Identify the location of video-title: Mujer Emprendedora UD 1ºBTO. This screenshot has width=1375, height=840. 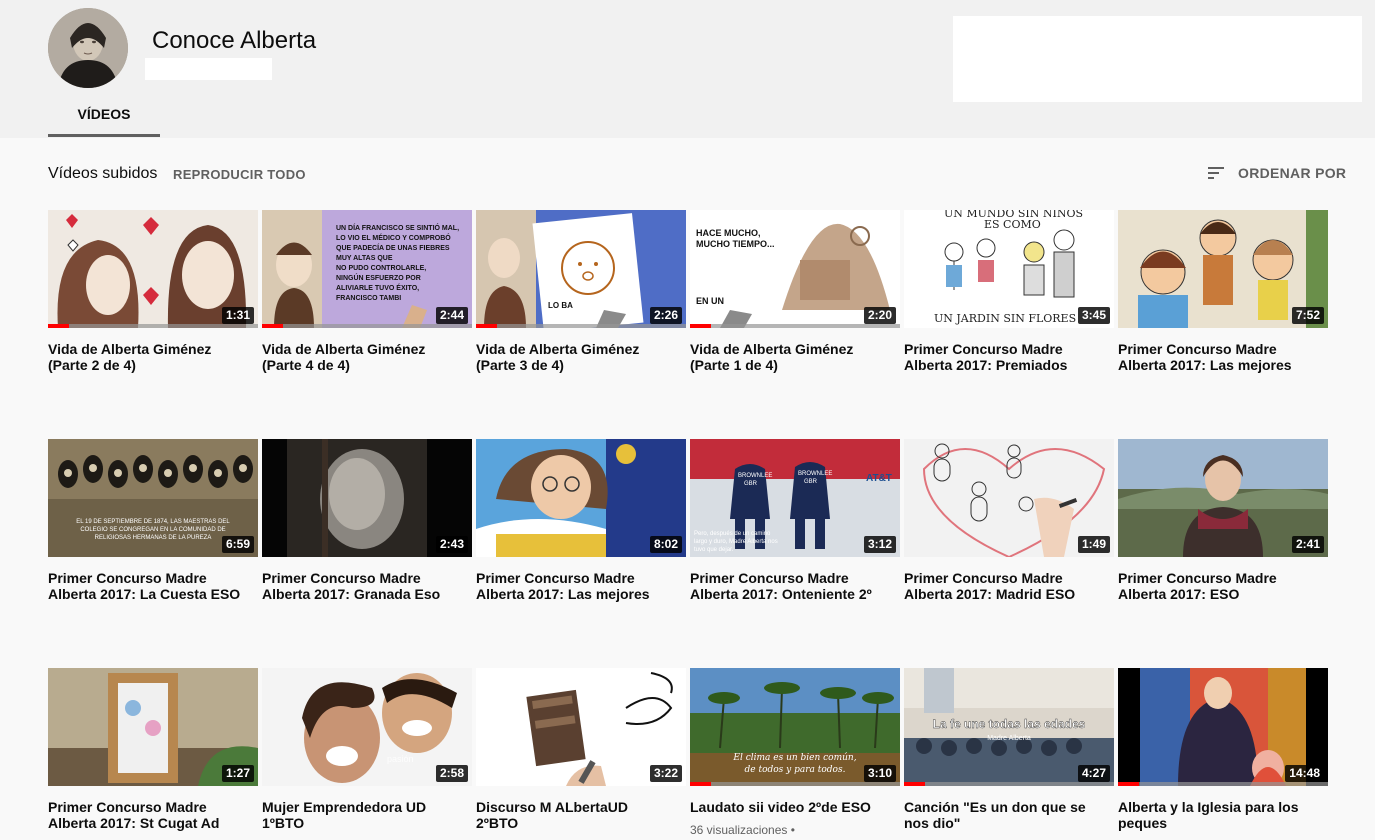
(362, 815).